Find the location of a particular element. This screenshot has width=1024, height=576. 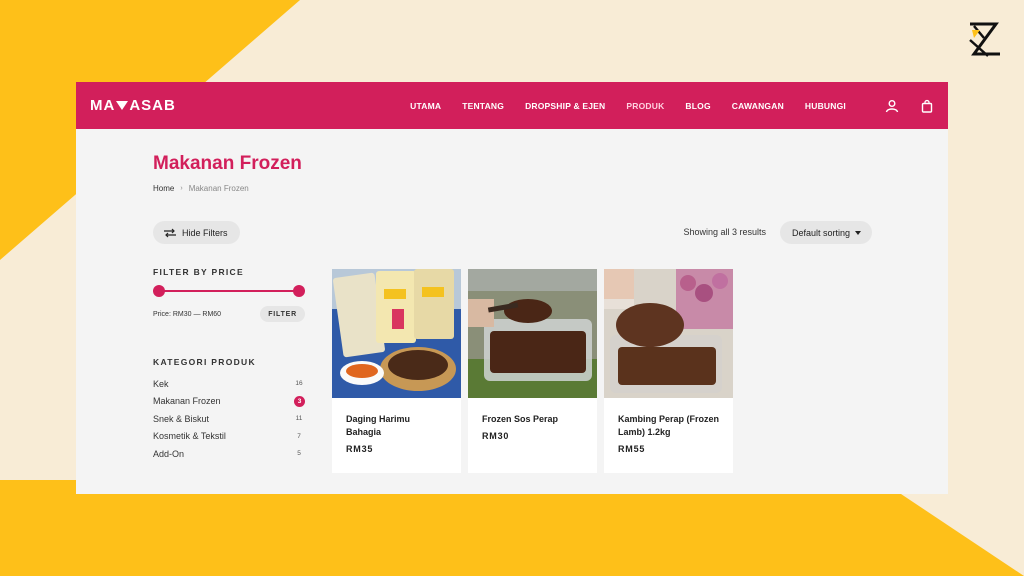

product-name: Frozen Sos Perap is located at coordinates (532, 419).